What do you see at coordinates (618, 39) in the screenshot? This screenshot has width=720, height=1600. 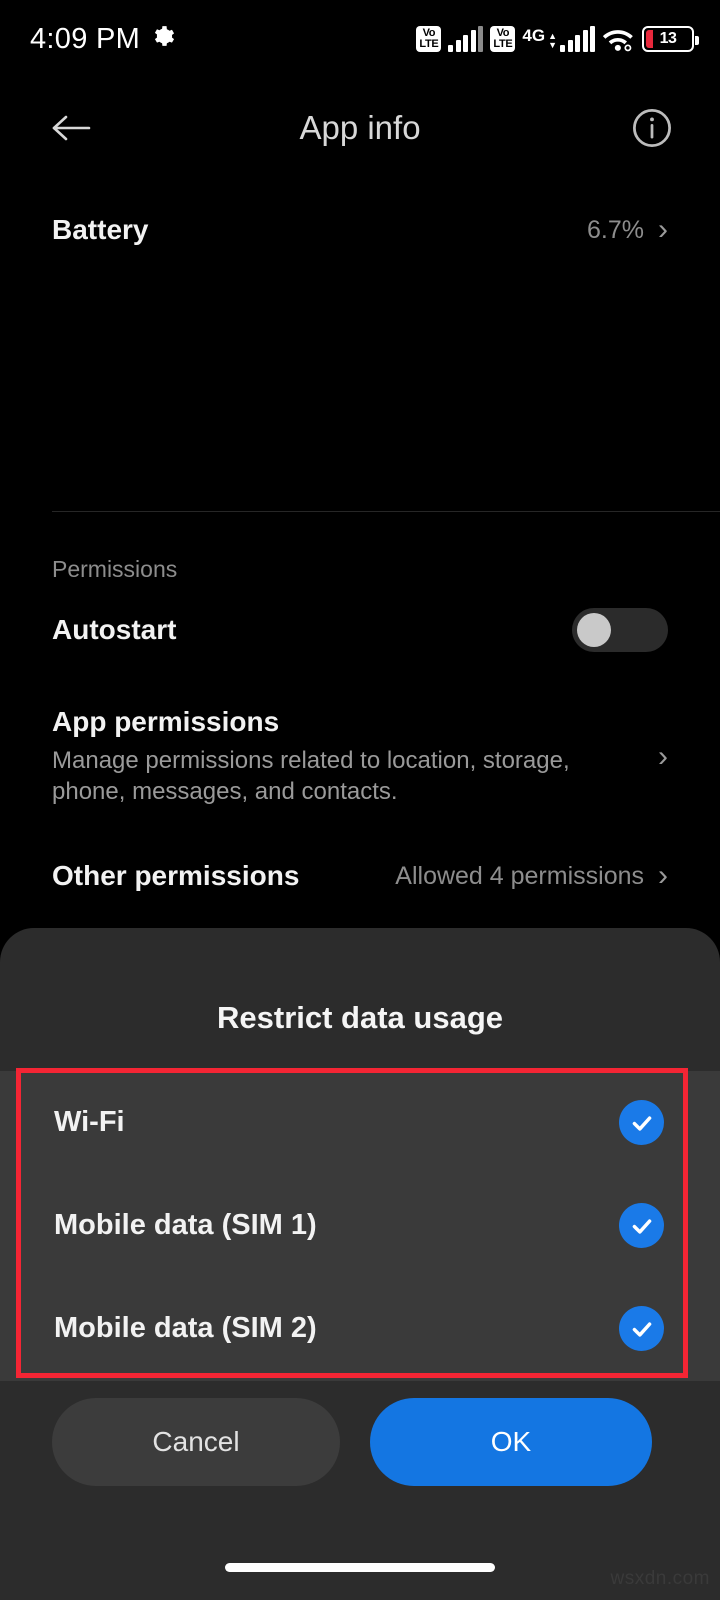 I see `wifi-icon` at bounding box center [618, 39].